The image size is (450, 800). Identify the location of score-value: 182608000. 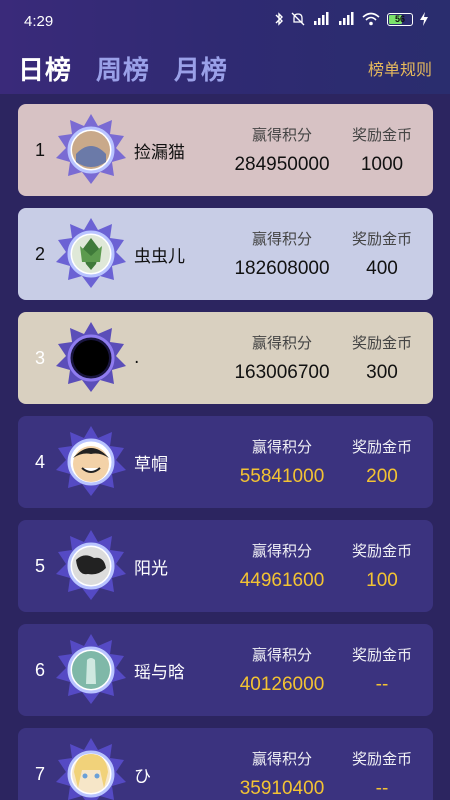
(282, 268).